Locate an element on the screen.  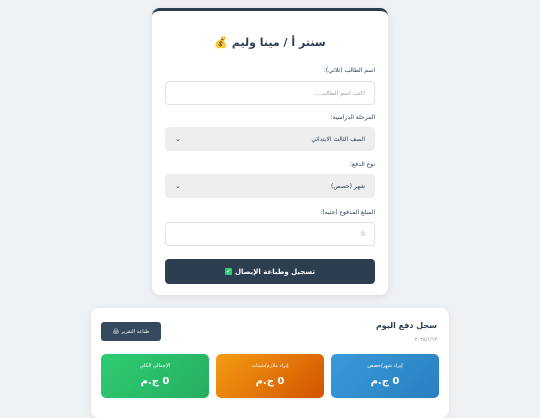
daily-date: ٢٠٢٥/١/١٣ is located at coordinates (425, 340).